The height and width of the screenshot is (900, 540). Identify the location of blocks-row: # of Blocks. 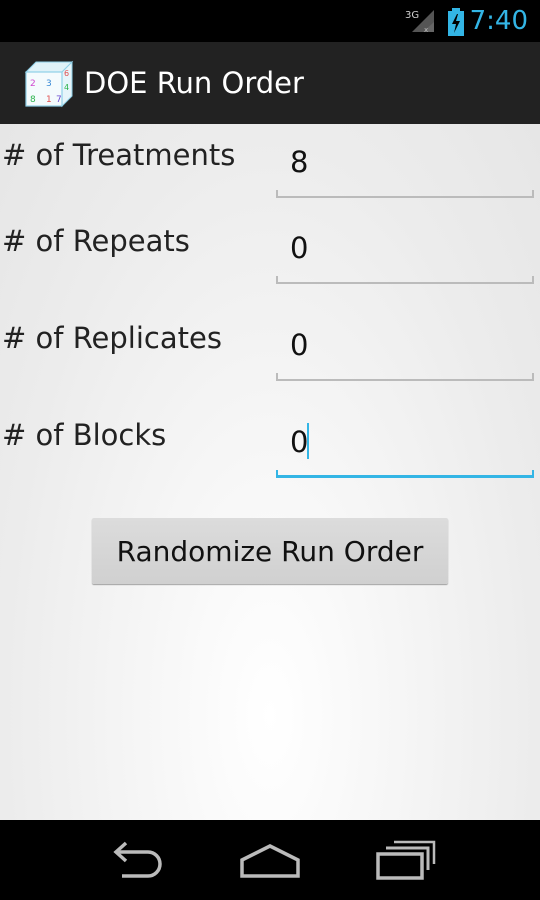
(270, 450).